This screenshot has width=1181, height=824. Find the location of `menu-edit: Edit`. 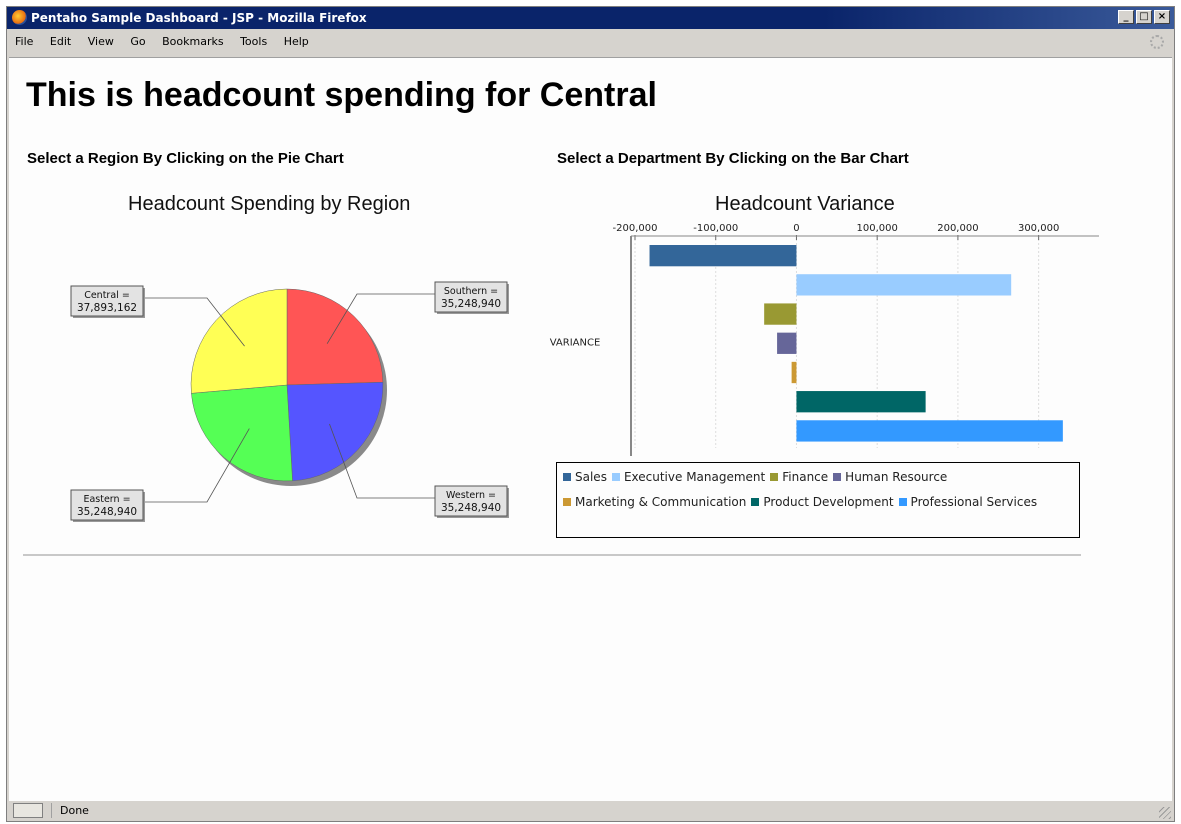

menu-edit: Edit is located at coordinates (60, 41).